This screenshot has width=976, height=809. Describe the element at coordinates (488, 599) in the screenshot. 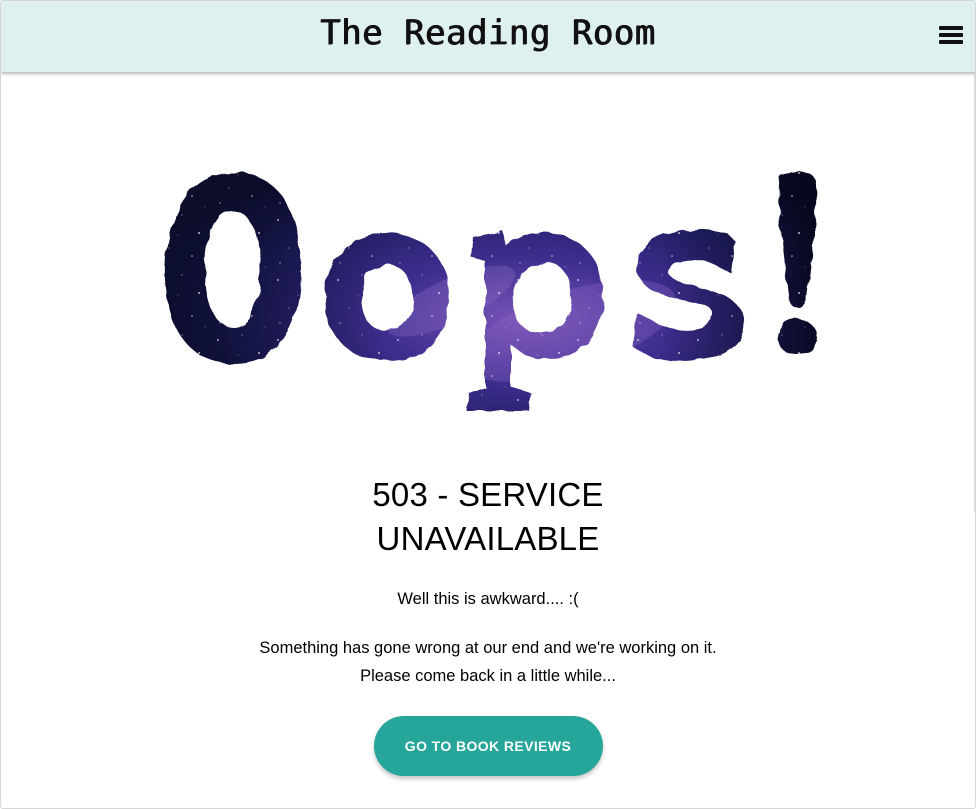

I see `error-subtitle: Well this is awkward.... :(` at that location.